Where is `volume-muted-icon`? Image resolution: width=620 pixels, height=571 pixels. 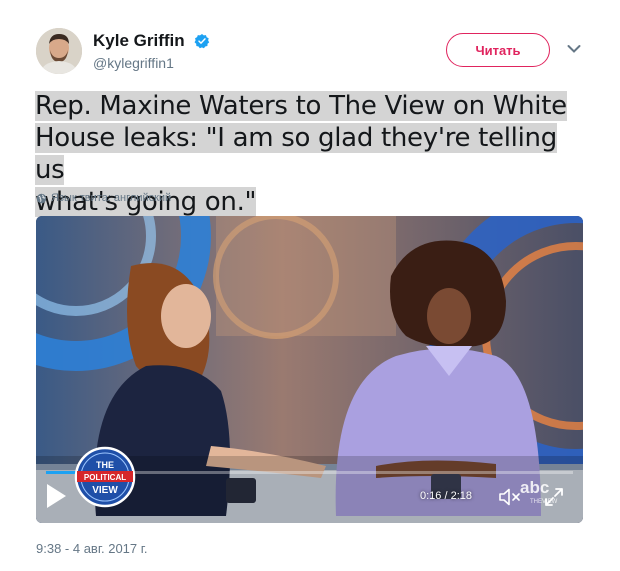 volume-muted-icon is located at coordinates (510, 497).